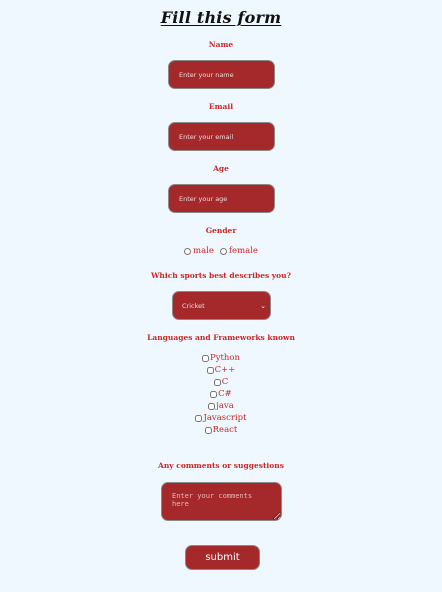 The image size is (442, 592). What do you see at coordinates (221, 230) in the screenshot?
I see `gender-label: Gender` at bounding box center [221, 230].